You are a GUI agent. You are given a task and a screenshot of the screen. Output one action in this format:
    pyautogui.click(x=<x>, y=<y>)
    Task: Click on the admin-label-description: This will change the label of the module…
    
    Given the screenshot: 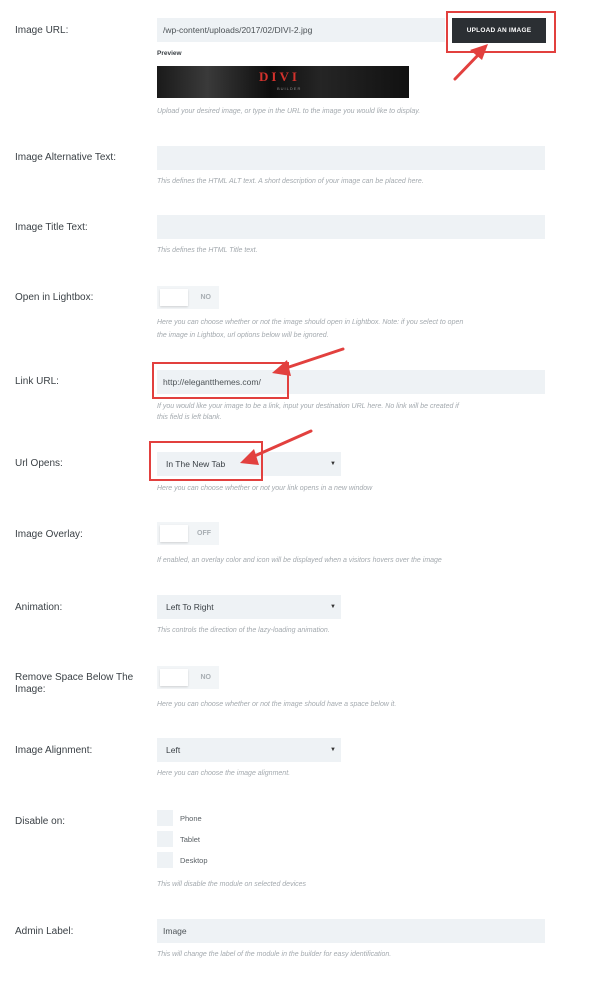 What is the action you would take?
    pyautogui.click(x=274, y=954)
    